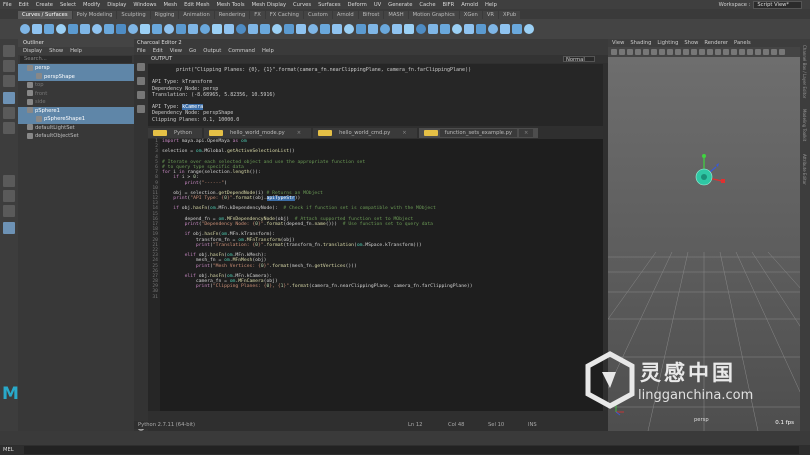 The image size is (810, 455). What do you see at coordinates (76, 94) in the screenshot?
I see `outliner-item: front` at bounding box center [76, 94].